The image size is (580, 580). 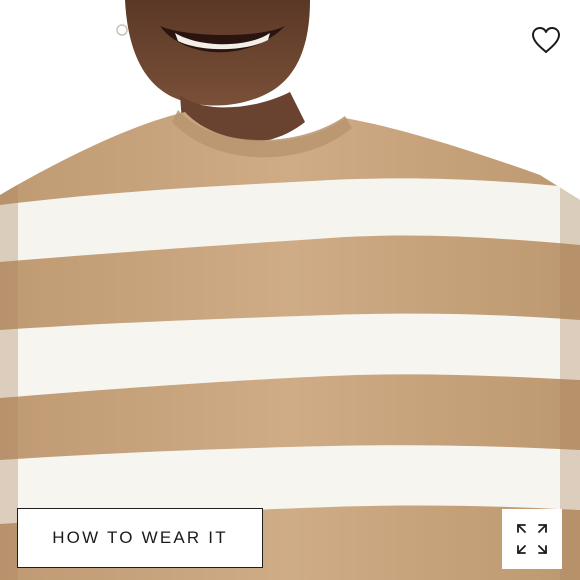 I want to click on expand-image-button, so click(x=532, y=539).